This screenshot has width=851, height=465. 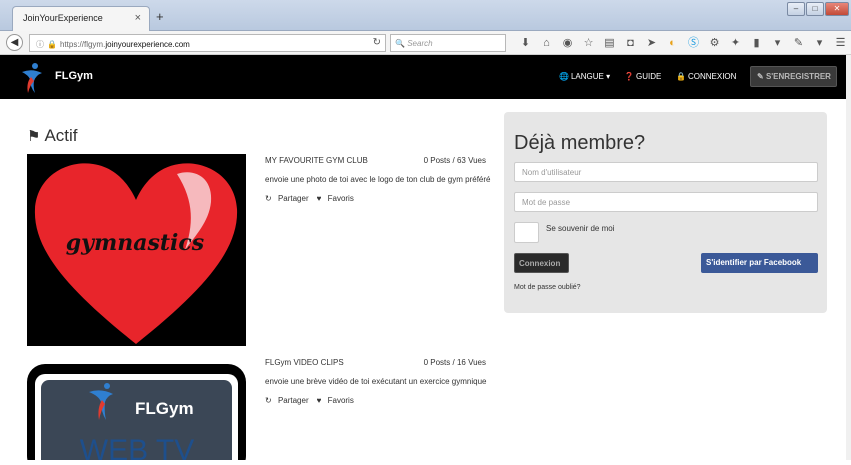 What do you see at coordinates (798, 43) in the screenshot?
I see `pen-icon: ✎` at bounding box center [798, 43].